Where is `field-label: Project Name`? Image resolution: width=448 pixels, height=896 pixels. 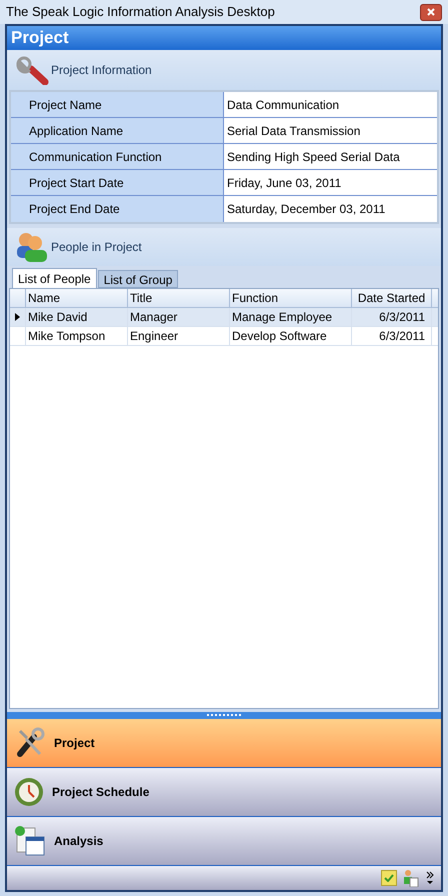 field-label: Project Name is located at coordinates (117, 104).